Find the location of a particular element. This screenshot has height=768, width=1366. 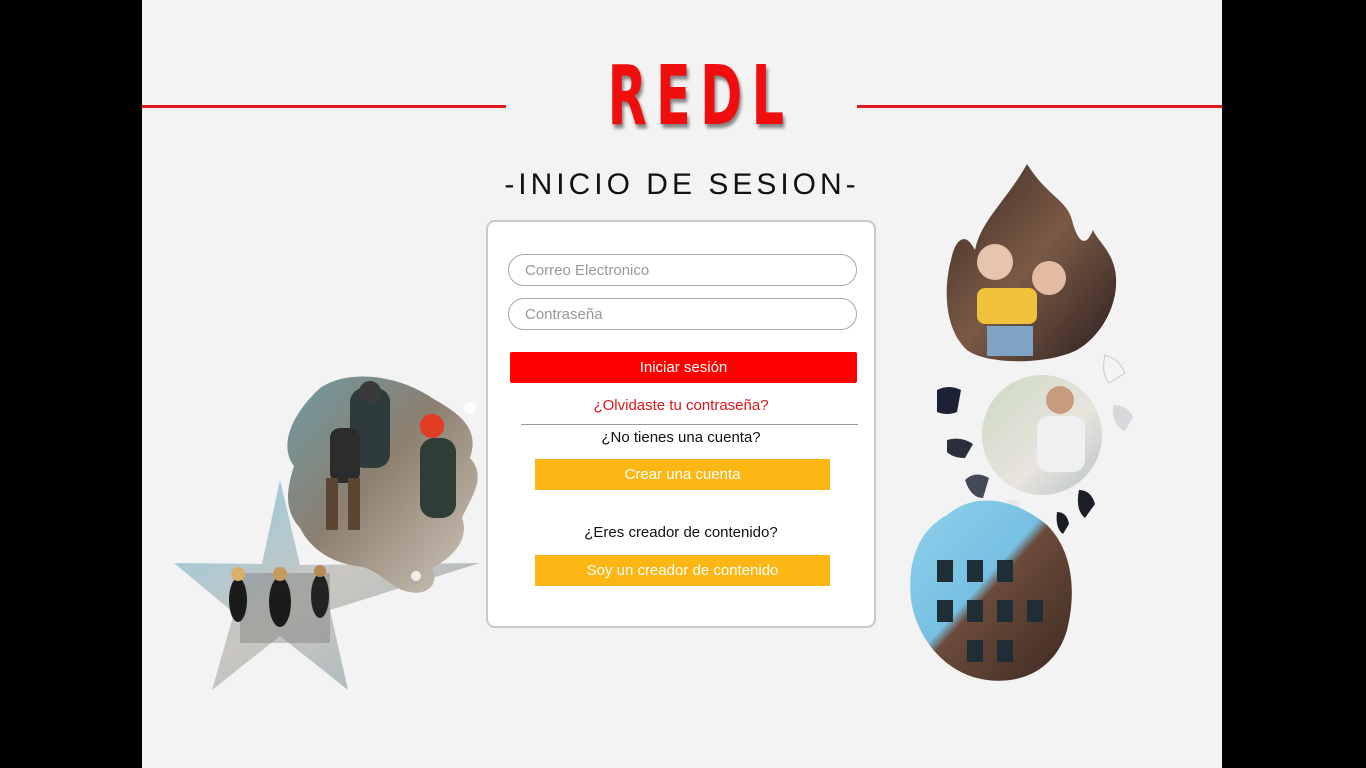

password-input is located at coordinates (682, 314).